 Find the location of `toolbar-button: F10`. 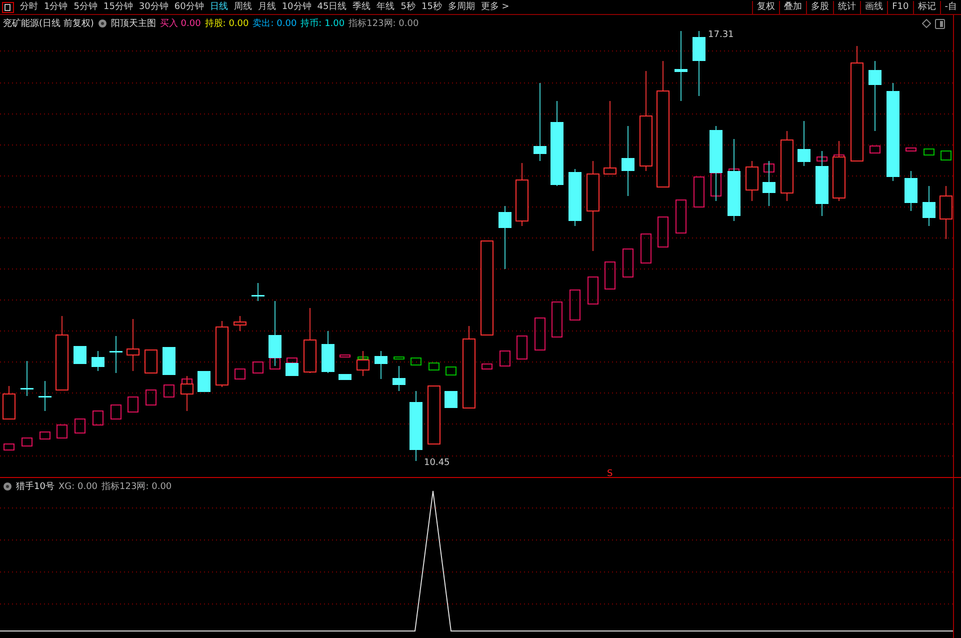

toolbar-button: F10 is located at coordinates (900, 7).